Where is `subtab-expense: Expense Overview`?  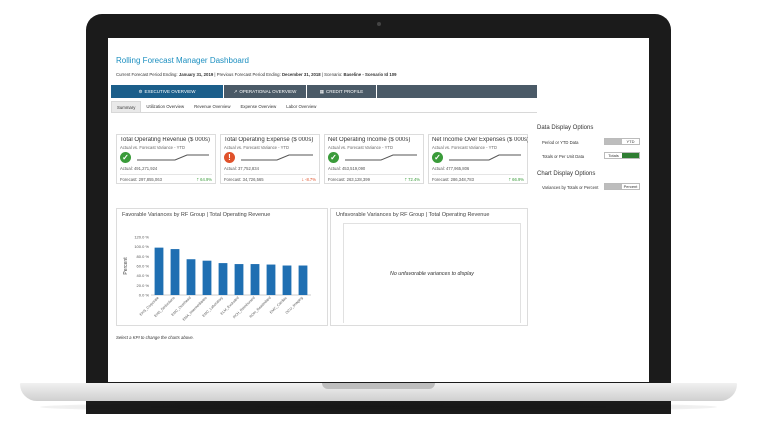 subtab-expense: Expense Overview is located at coordinates (258, 106).